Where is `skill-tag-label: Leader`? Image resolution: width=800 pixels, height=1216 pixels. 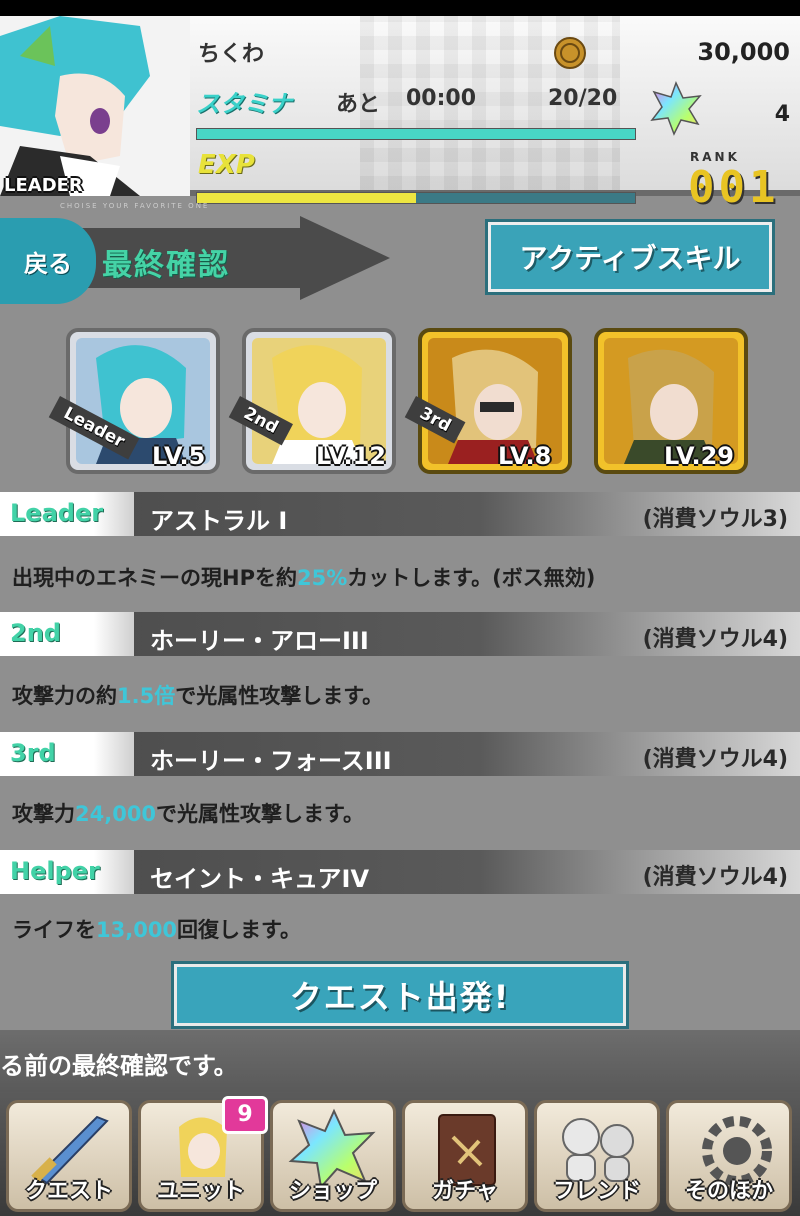 skill-tag-label: Leader is located at coordinates (57, 513).